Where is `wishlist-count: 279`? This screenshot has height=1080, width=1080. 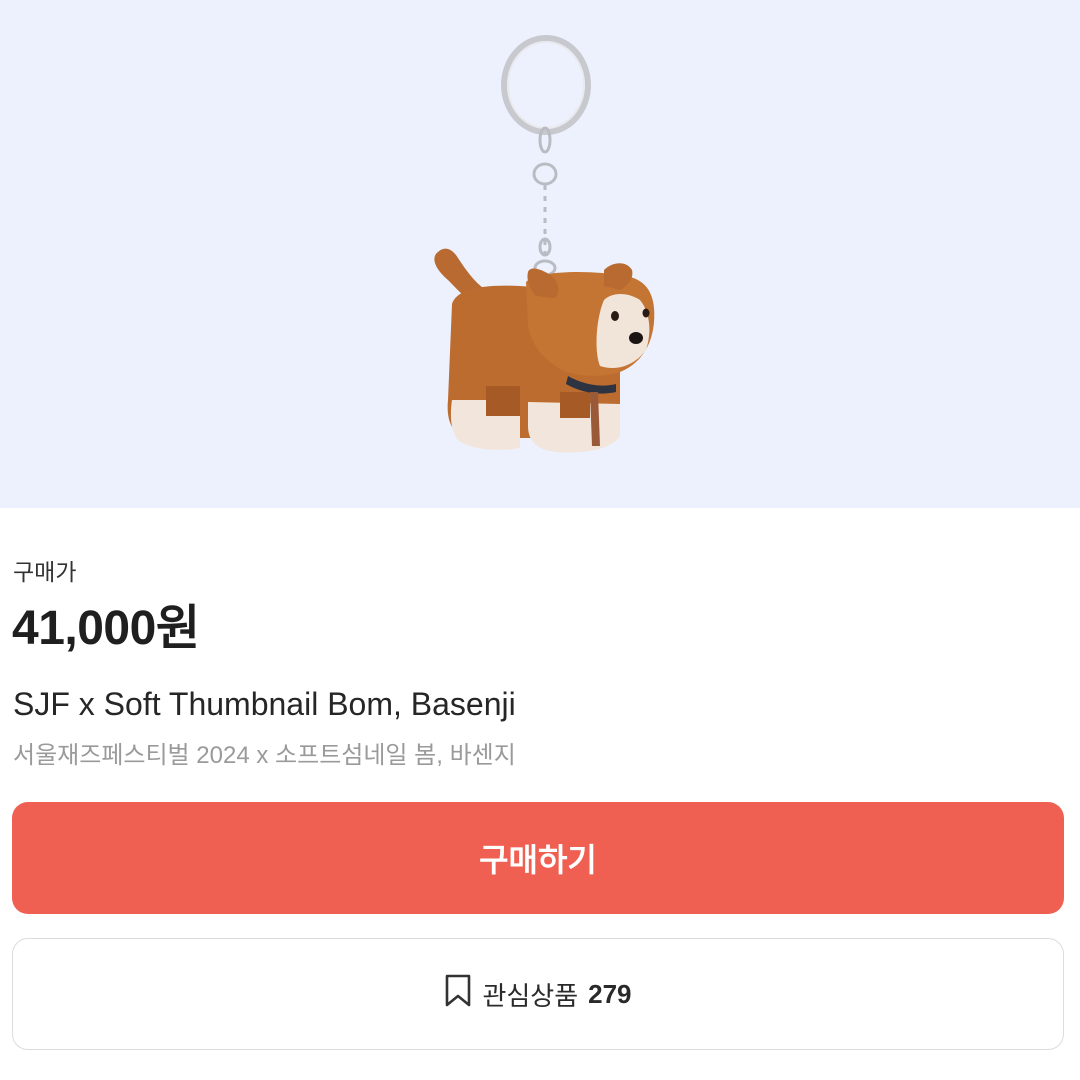
wishlist-count: 279 is located at coordinates (610, 993).